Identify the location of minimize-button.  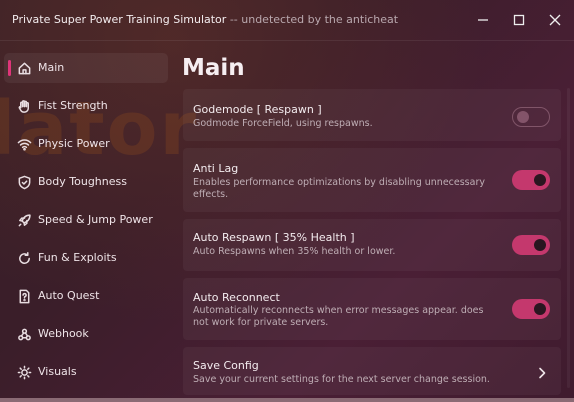
(483, 20).